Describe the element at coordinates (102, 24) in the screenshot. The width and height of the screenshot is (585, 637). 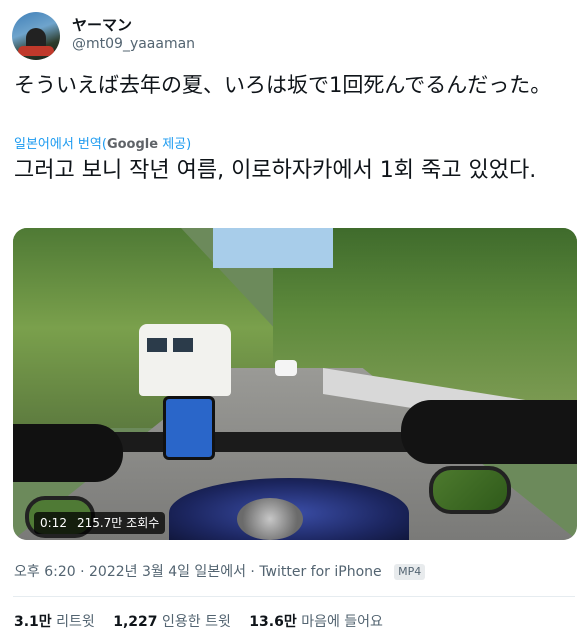
I see `author-name: ヤーマン` at that location.